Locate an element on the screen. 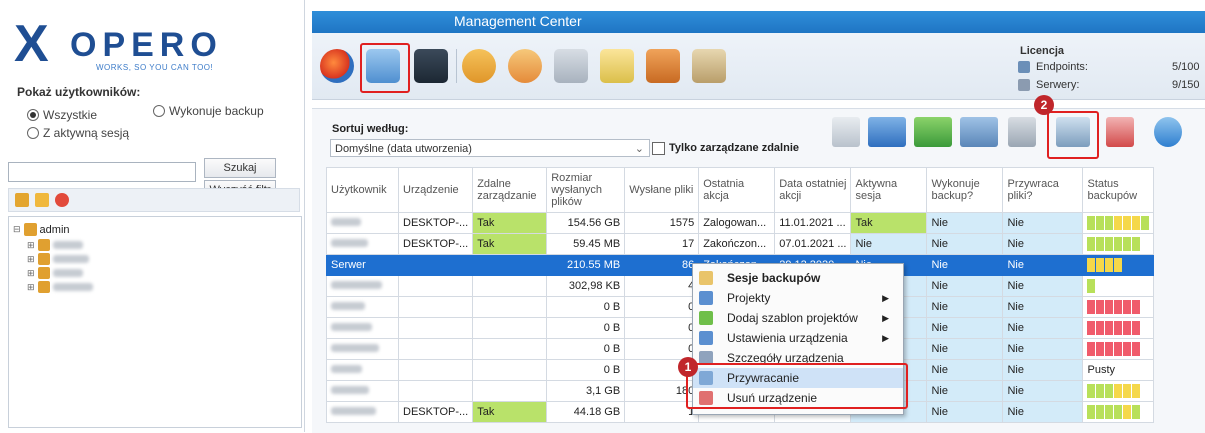 This screenshot has height=433, width=1205. col-header: Rozmiar wysłanych plików is located at coordinates (586, 190).